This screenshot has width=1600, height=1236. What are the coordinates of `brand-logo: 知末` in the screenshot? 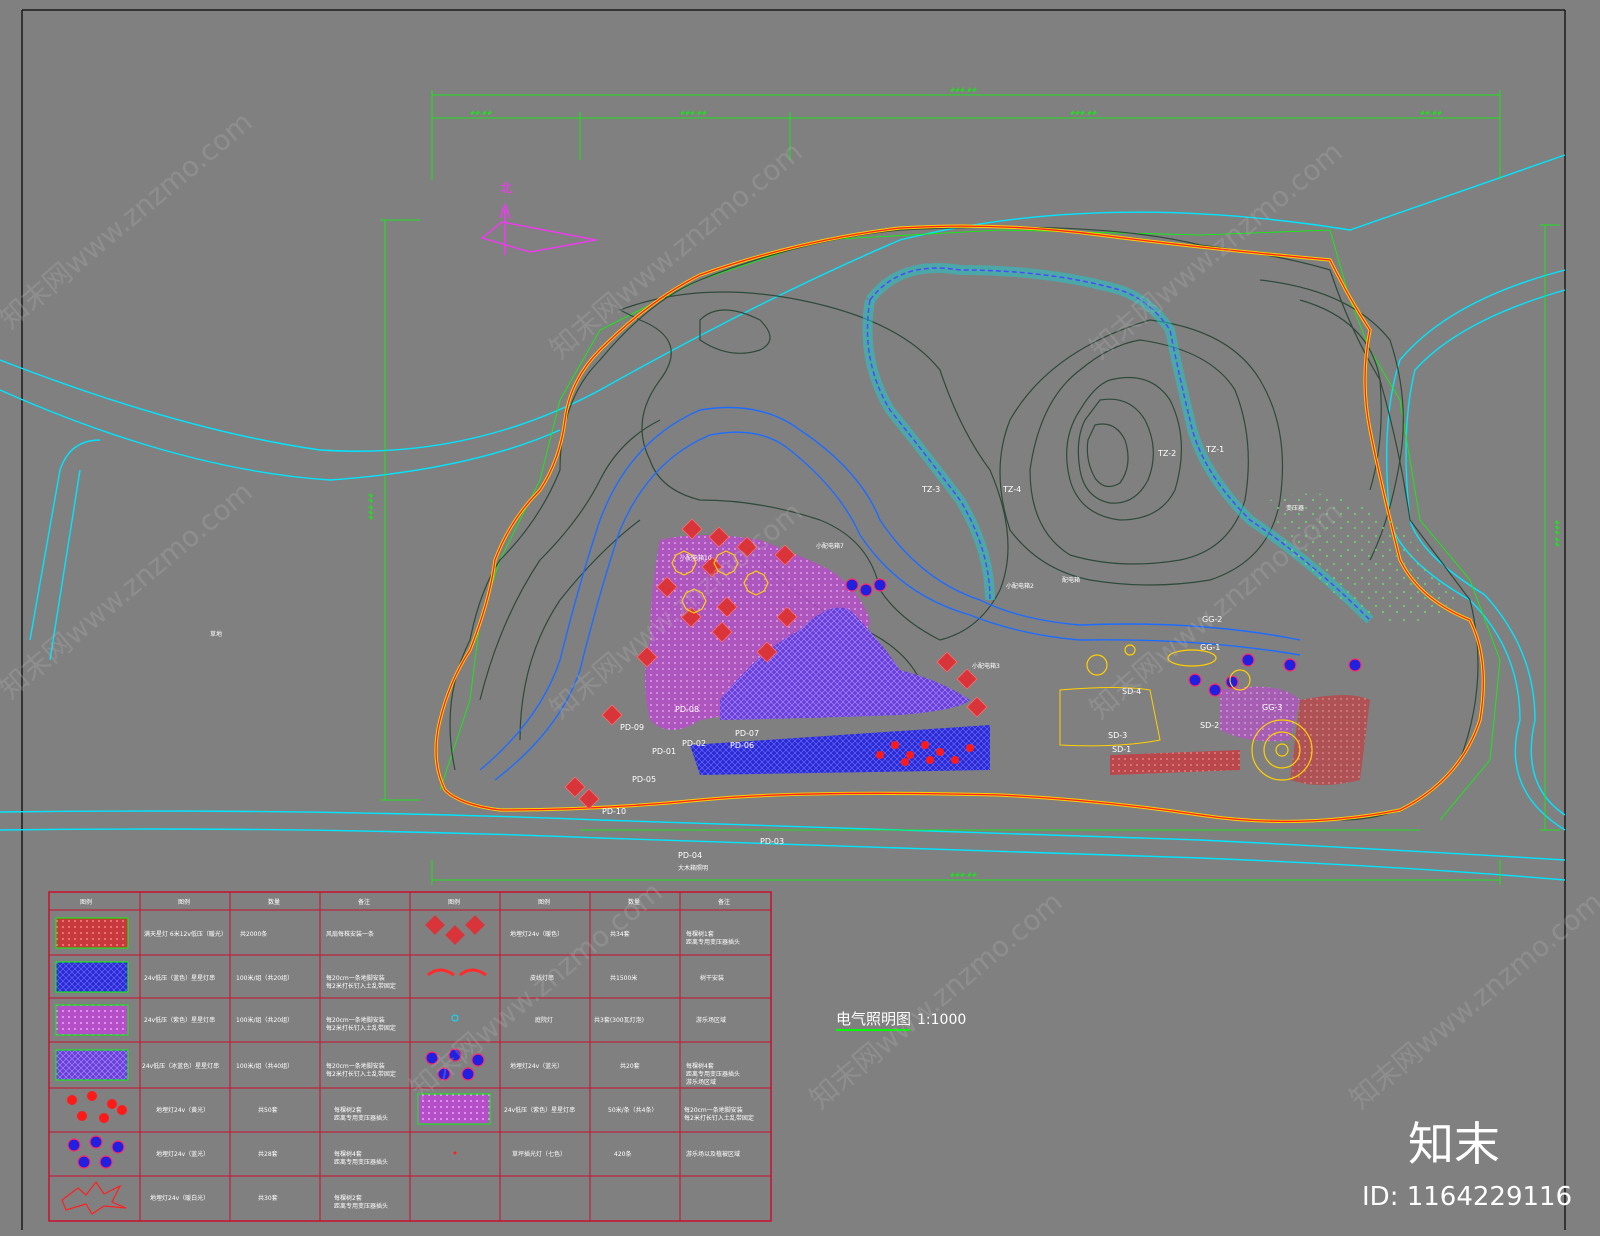 It's located at (1454, 1144).